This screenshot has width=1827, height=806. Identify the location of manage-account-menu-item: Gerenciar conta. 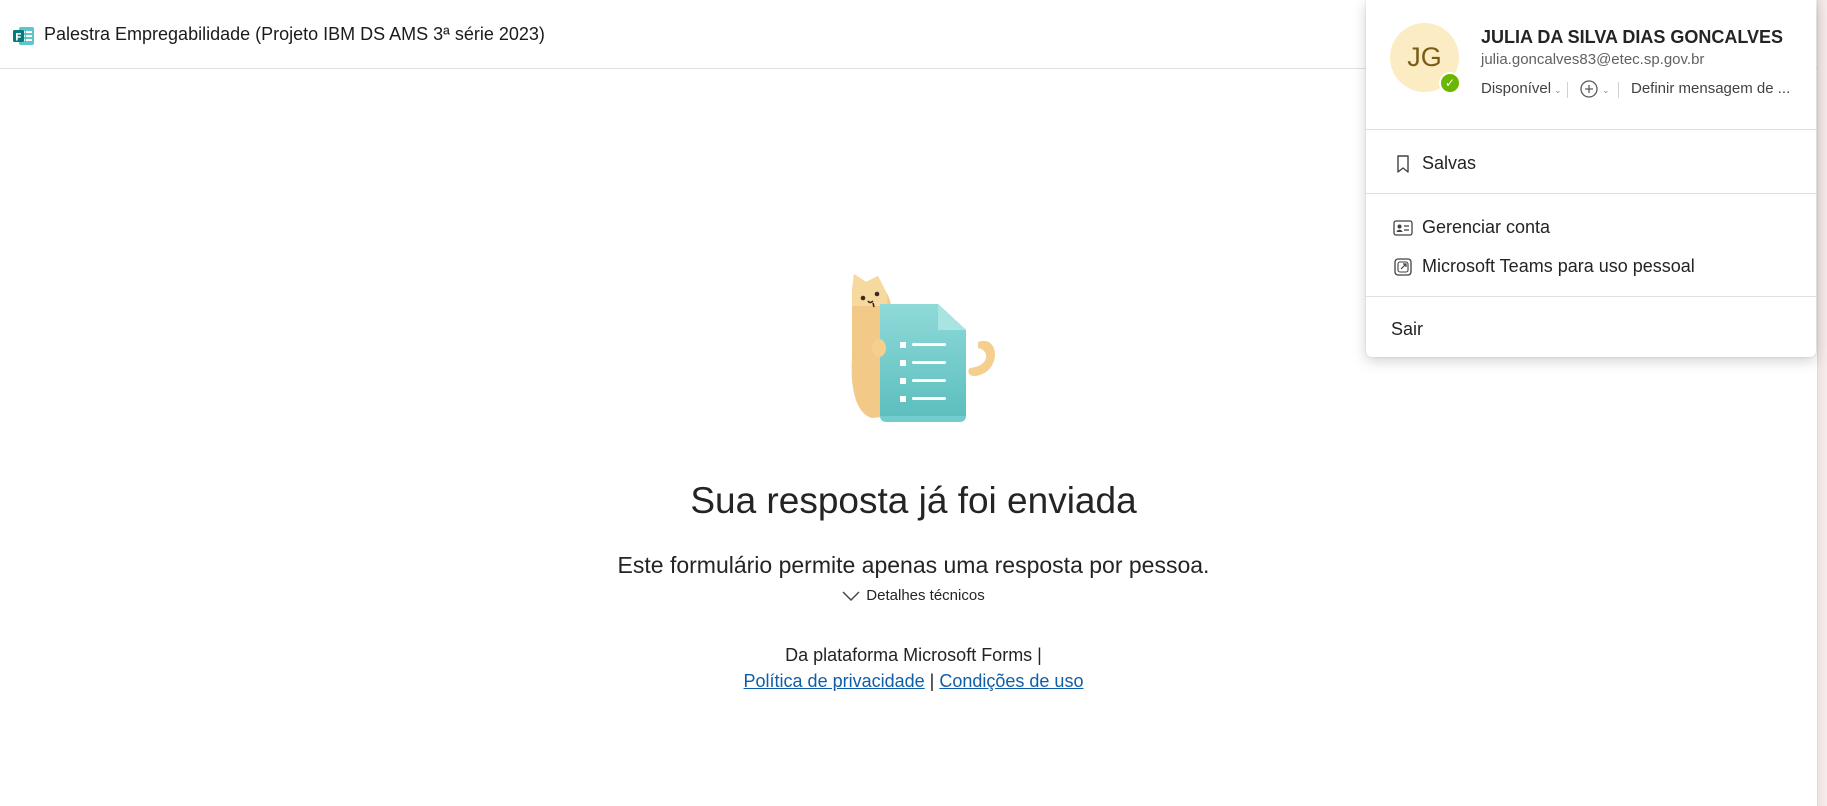
(1591, 227).